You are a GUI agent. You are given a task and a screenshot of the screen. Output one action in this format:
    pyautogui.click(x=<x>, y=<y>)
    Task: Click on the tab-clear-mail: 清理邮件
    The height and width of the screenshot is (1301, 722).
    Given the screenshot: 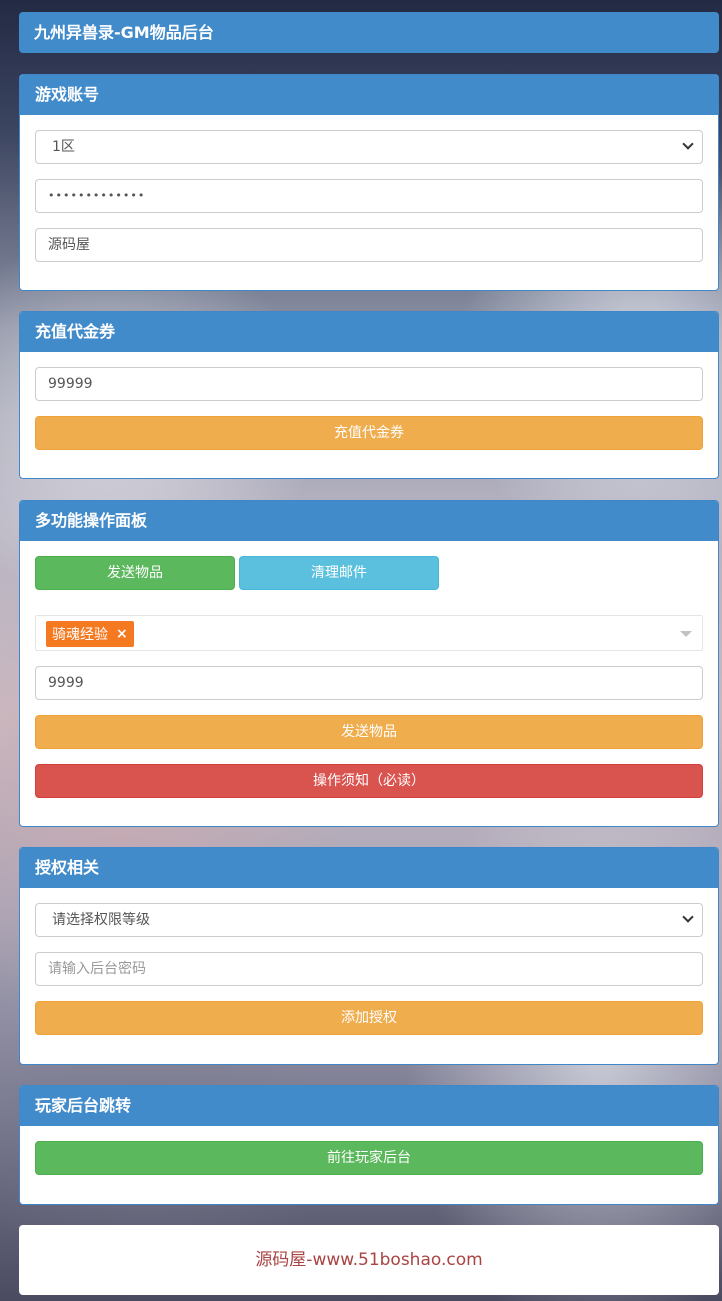 What is the action you would take?
    pyautogui.click(x=339, y=573)
    